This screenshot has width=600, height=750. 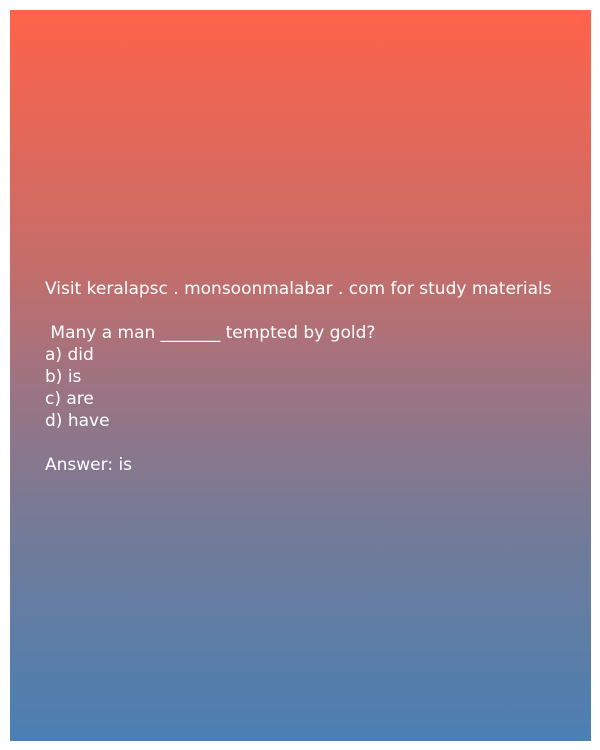 What do you see at coordinates (77, 421) in the screenshot?
I see `option-d: d) have` at bounding box center [77, 421].